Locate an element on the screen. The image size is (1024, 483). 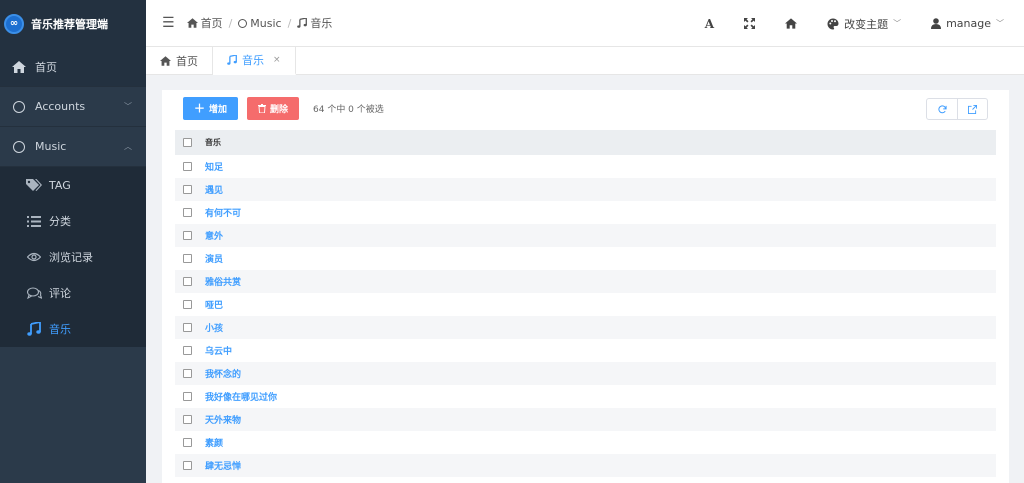
close-icon: × is located at coordinates (277, 60).